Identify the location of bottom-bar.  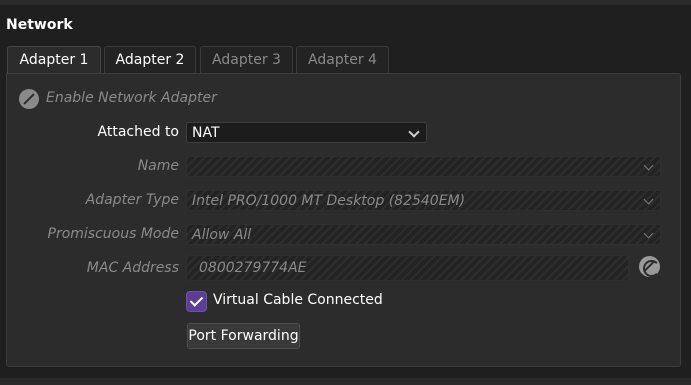
(345, 381).